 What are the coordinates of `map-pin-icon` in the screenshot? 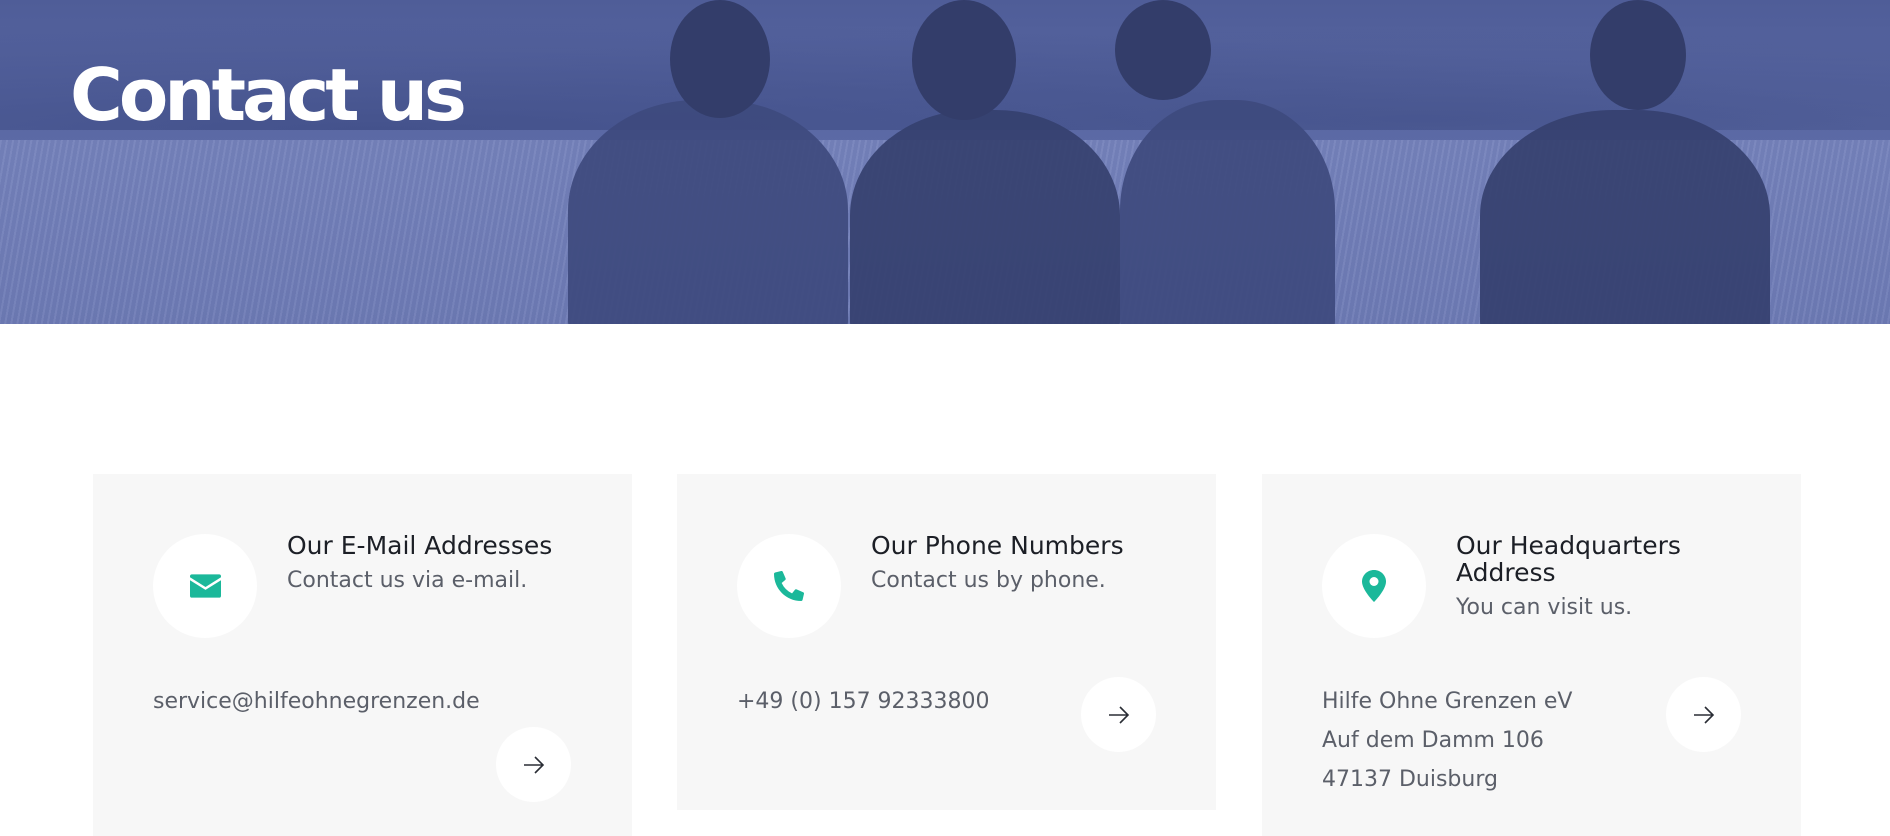 It's located at (1374, 586).